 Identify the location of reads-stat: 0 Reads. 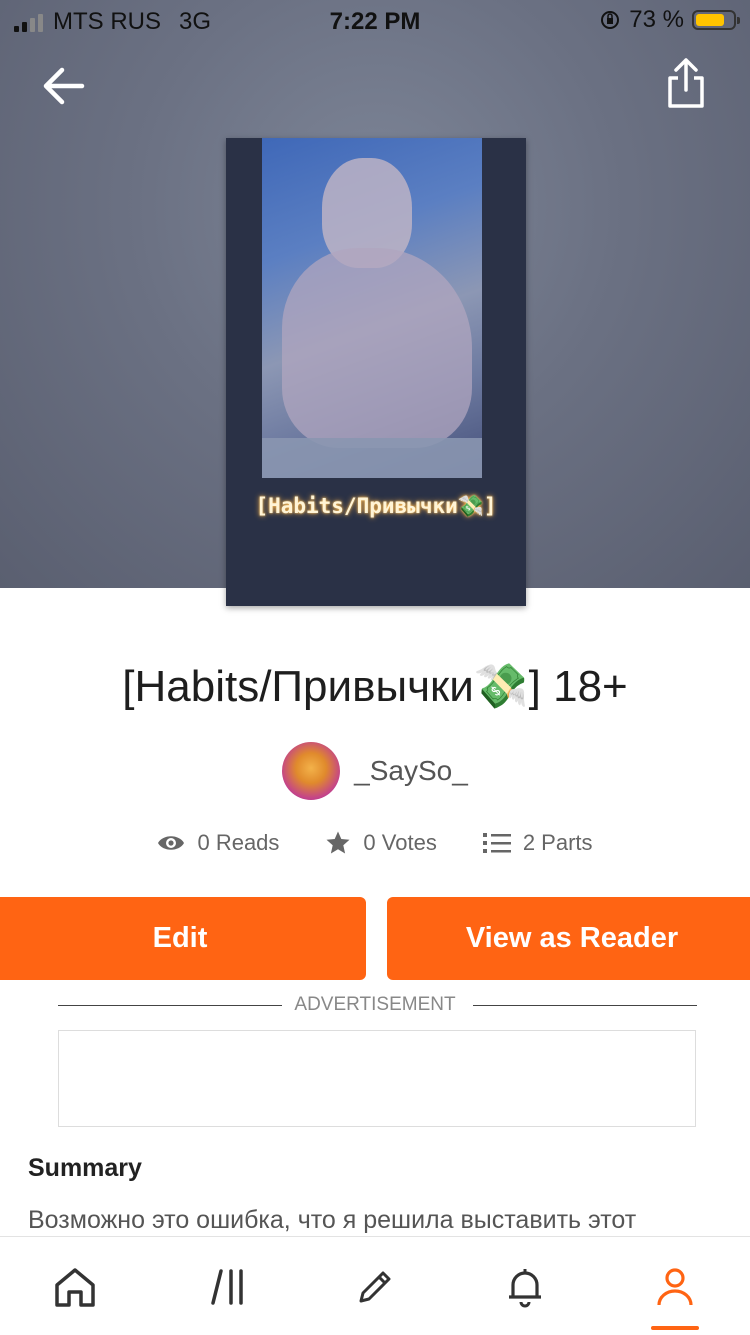
(218, 843).